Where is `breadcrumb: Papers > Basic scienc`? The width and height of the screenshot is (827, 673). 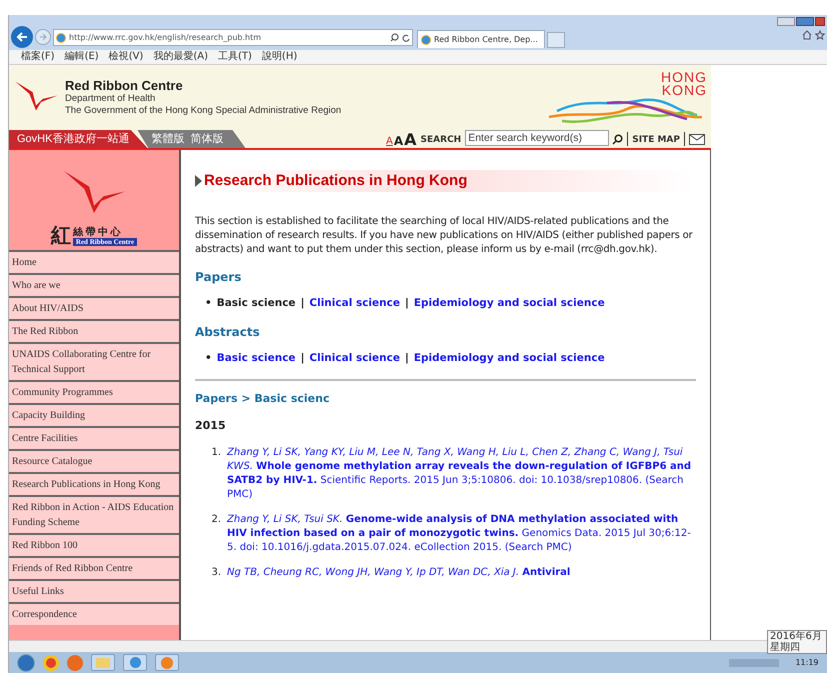
breadcrumb: Papers > Basic scienc is located at coordinates (262, 398).